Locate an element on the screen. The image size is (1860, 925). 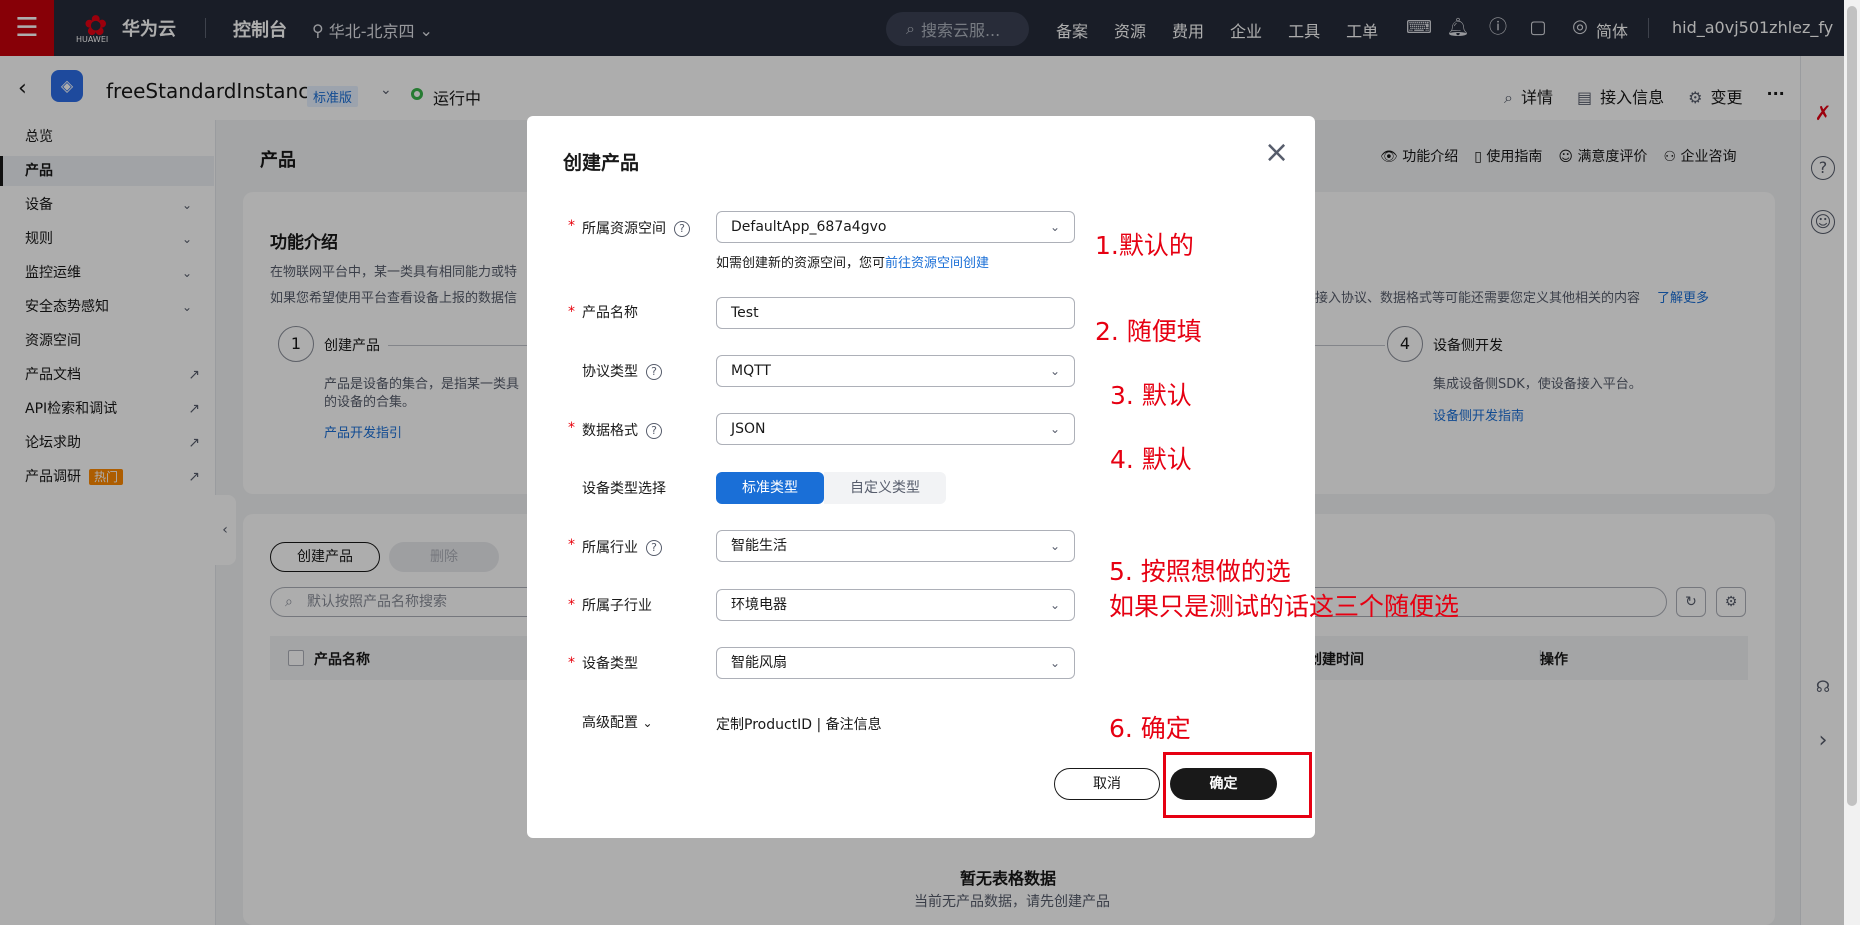
annotation-step-5: 5. 按照想做的选 is located at coordinates (1200, 571).